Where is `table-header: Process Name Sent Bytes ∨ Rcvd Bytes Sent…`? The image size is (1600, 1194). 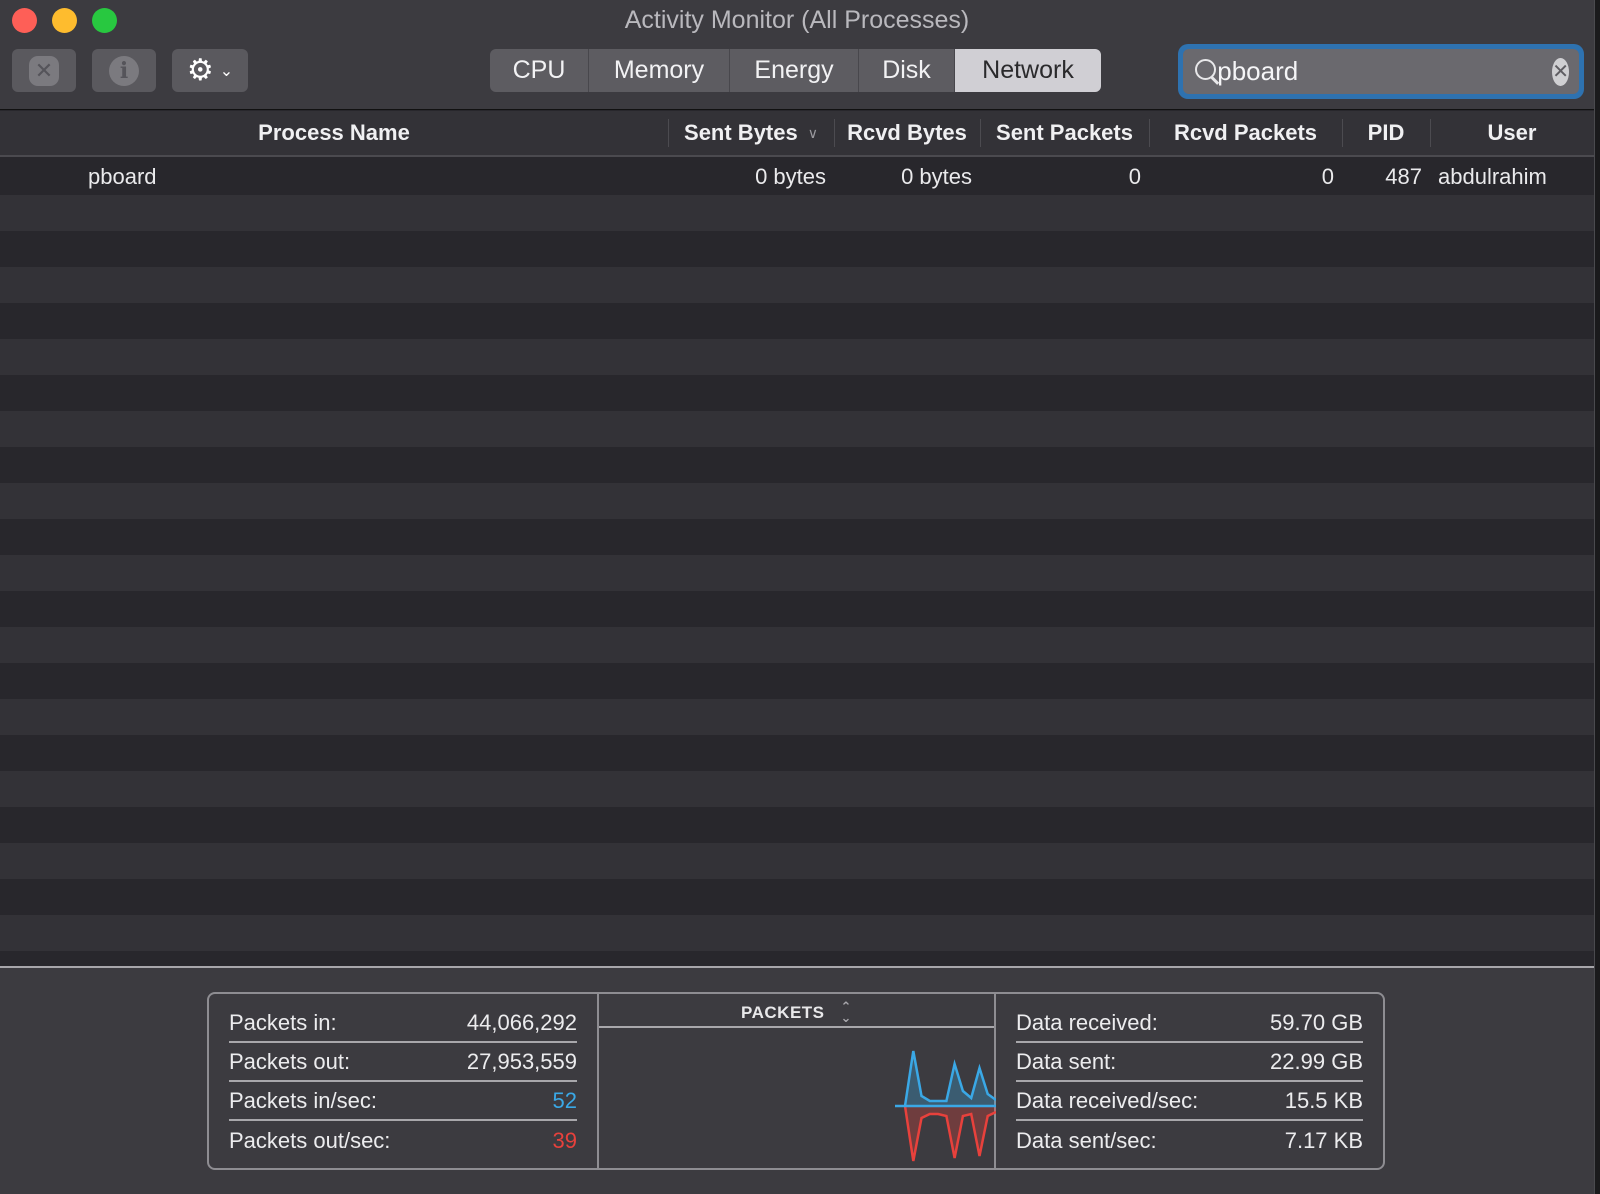 table-header: Process Name Sent Bytes ∨ Rcvd Bytes Sent… is located at coordinates (797, 134).